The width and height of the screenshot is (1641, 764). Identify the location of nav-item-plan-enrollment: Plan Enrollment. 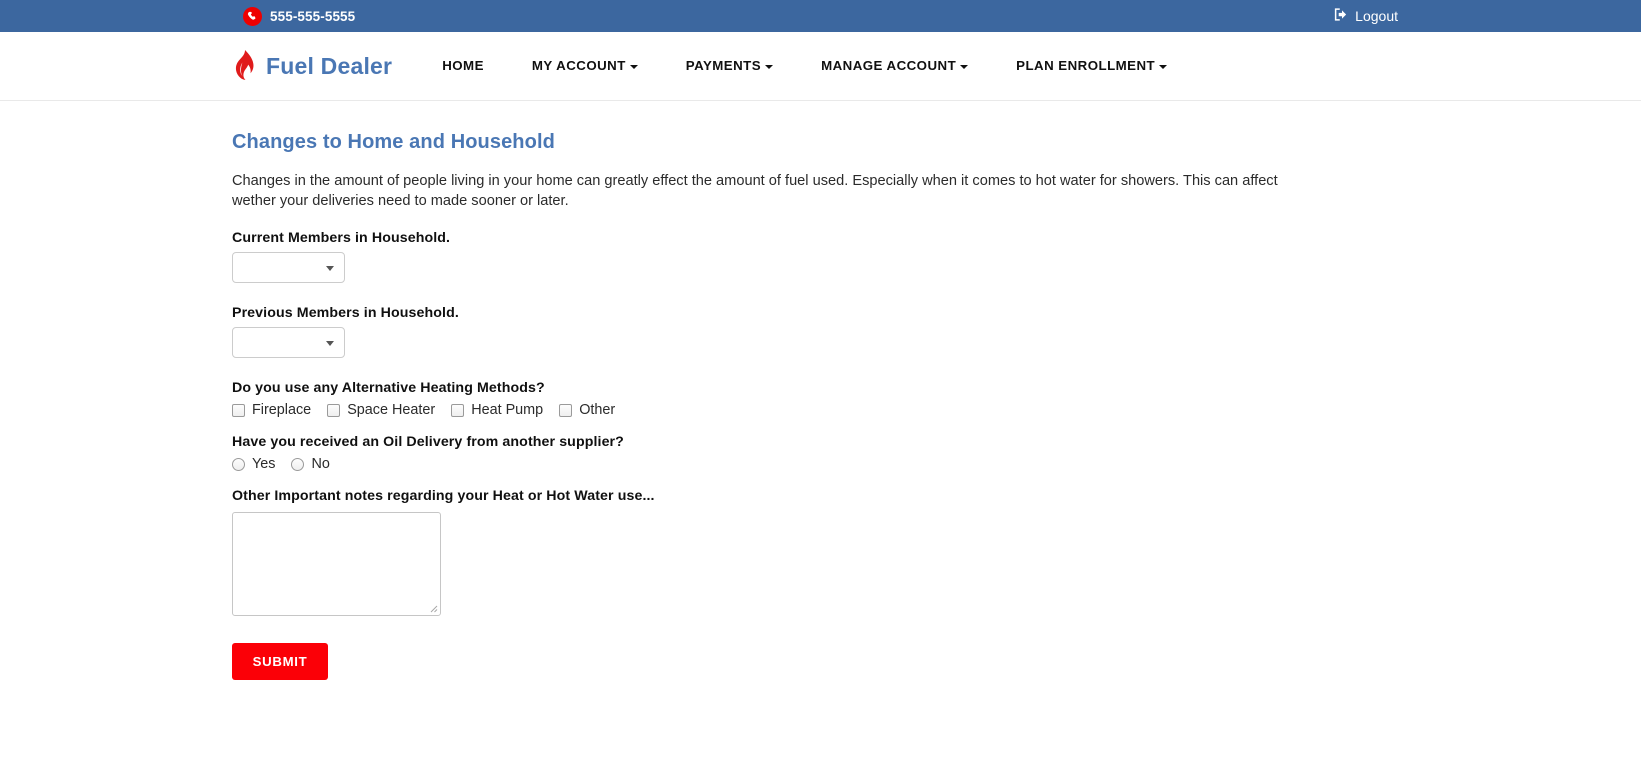
(1091, 66).